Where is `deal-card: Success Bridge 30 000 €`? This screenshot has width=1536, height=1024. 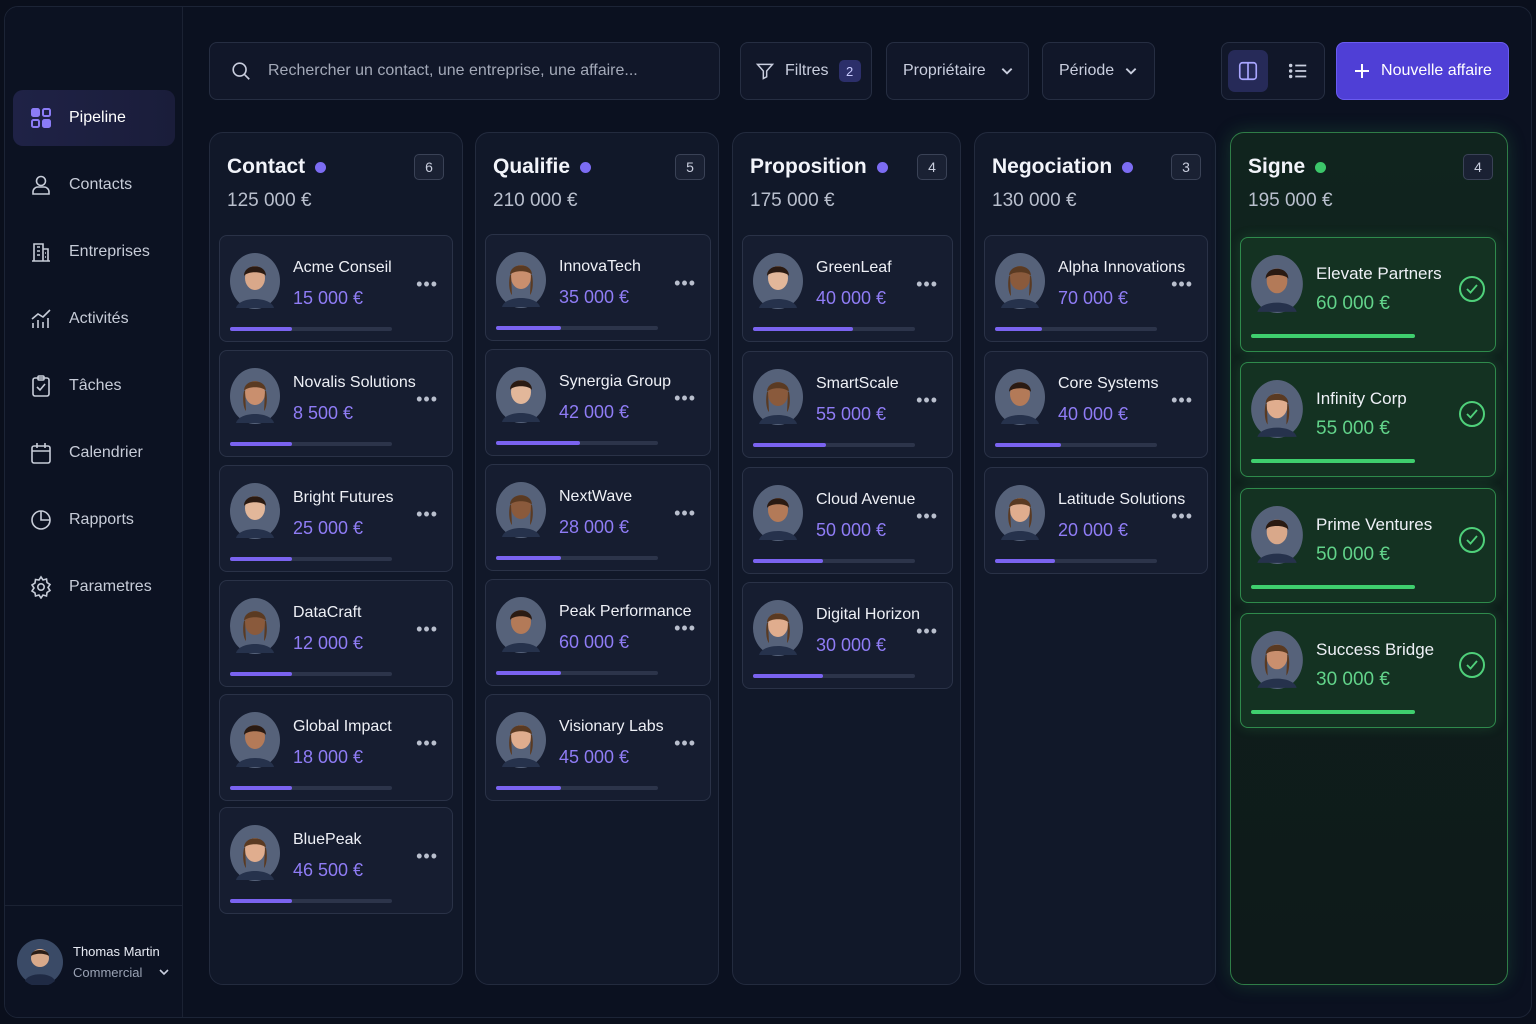 deal-card: Success Bridge 30 000 € is located at coordinates (1368, 670).